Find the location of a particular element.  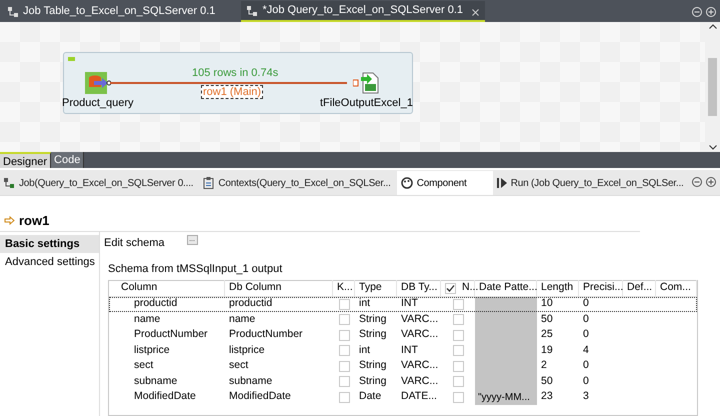

column-header: Db Column is located at coordinates (279, 288).